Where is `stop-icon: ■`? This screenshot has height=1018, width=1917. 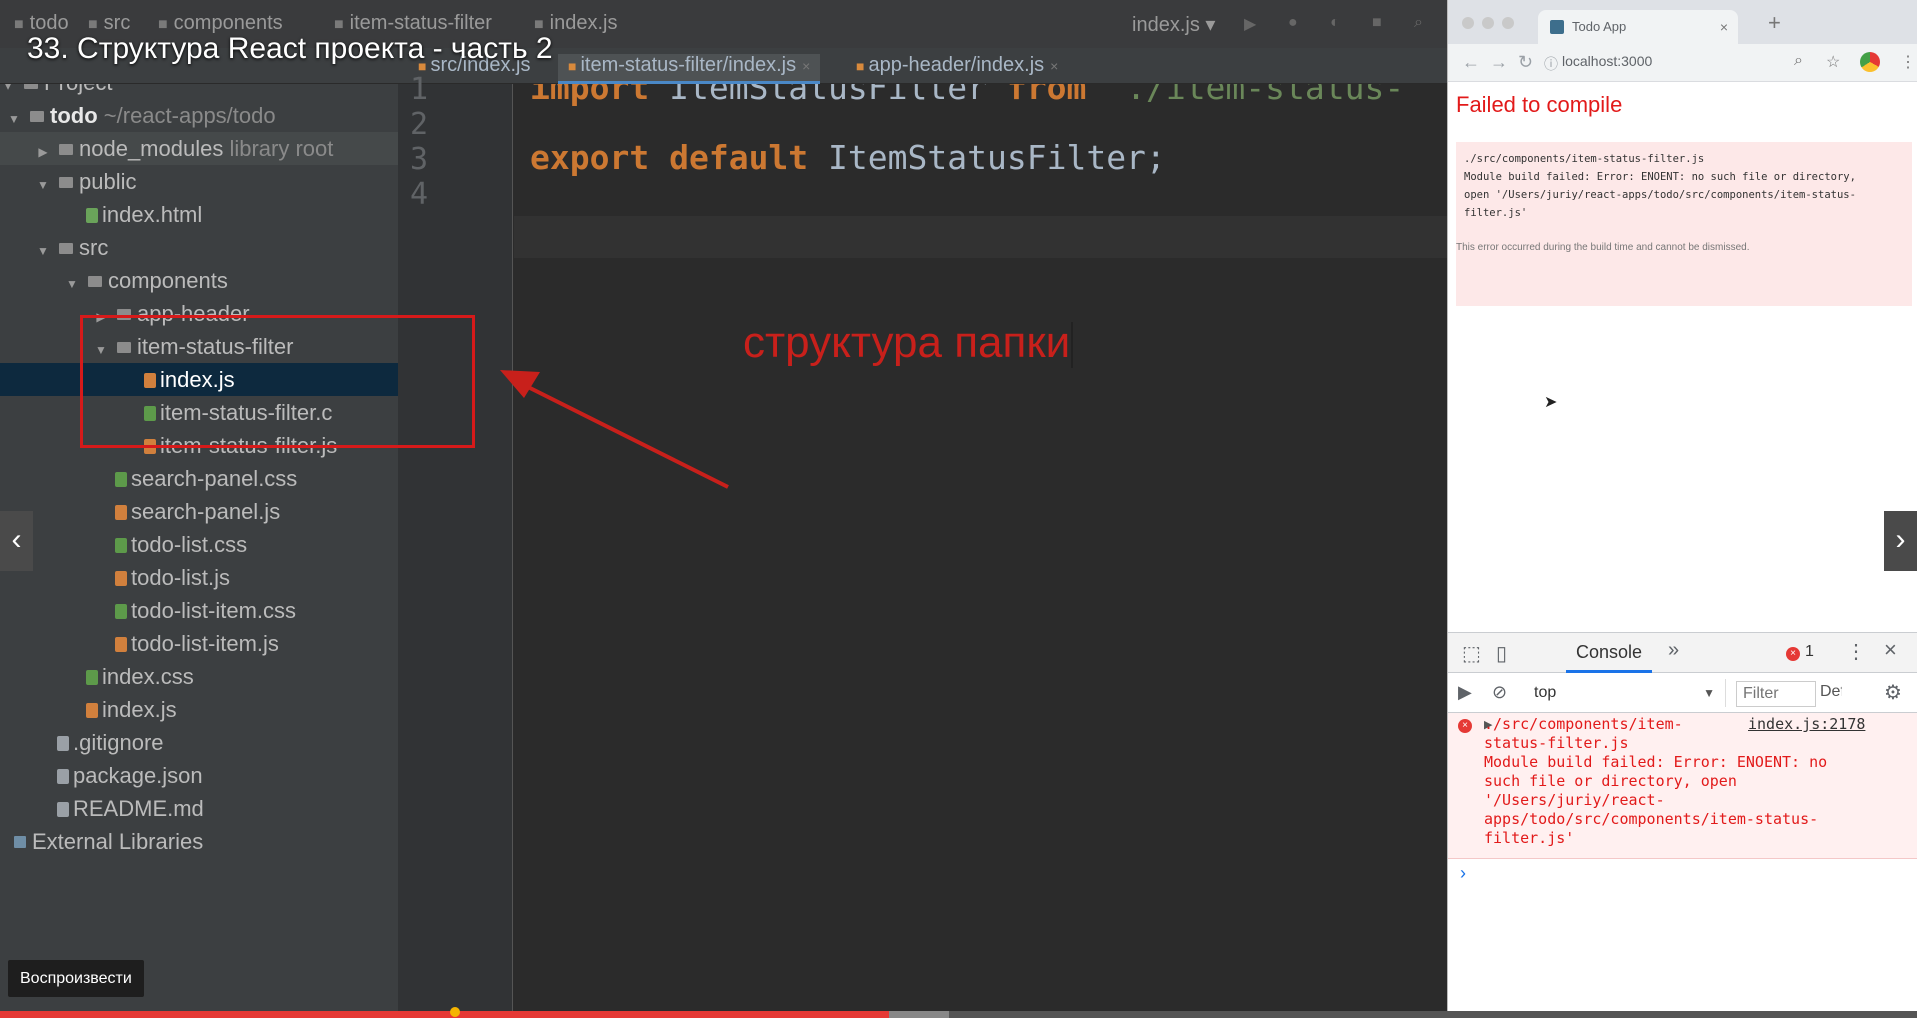
stop-icon: ■ is located at coordinates (1381, 23).